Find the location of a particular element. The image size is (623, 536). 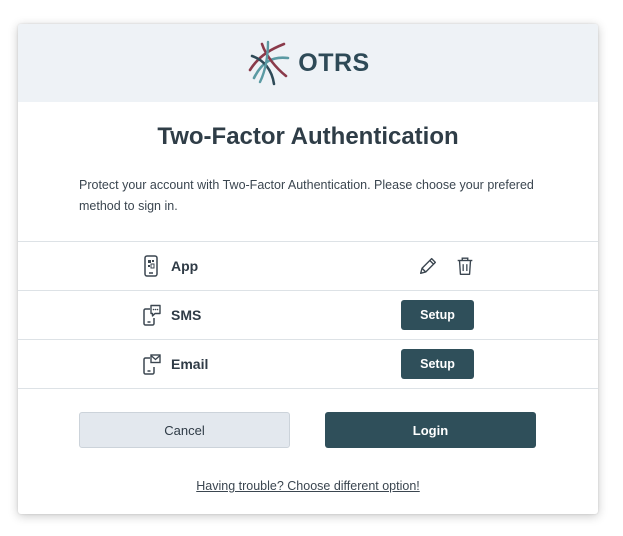

logo-text: OTRS is located at coordinates (334, 62).